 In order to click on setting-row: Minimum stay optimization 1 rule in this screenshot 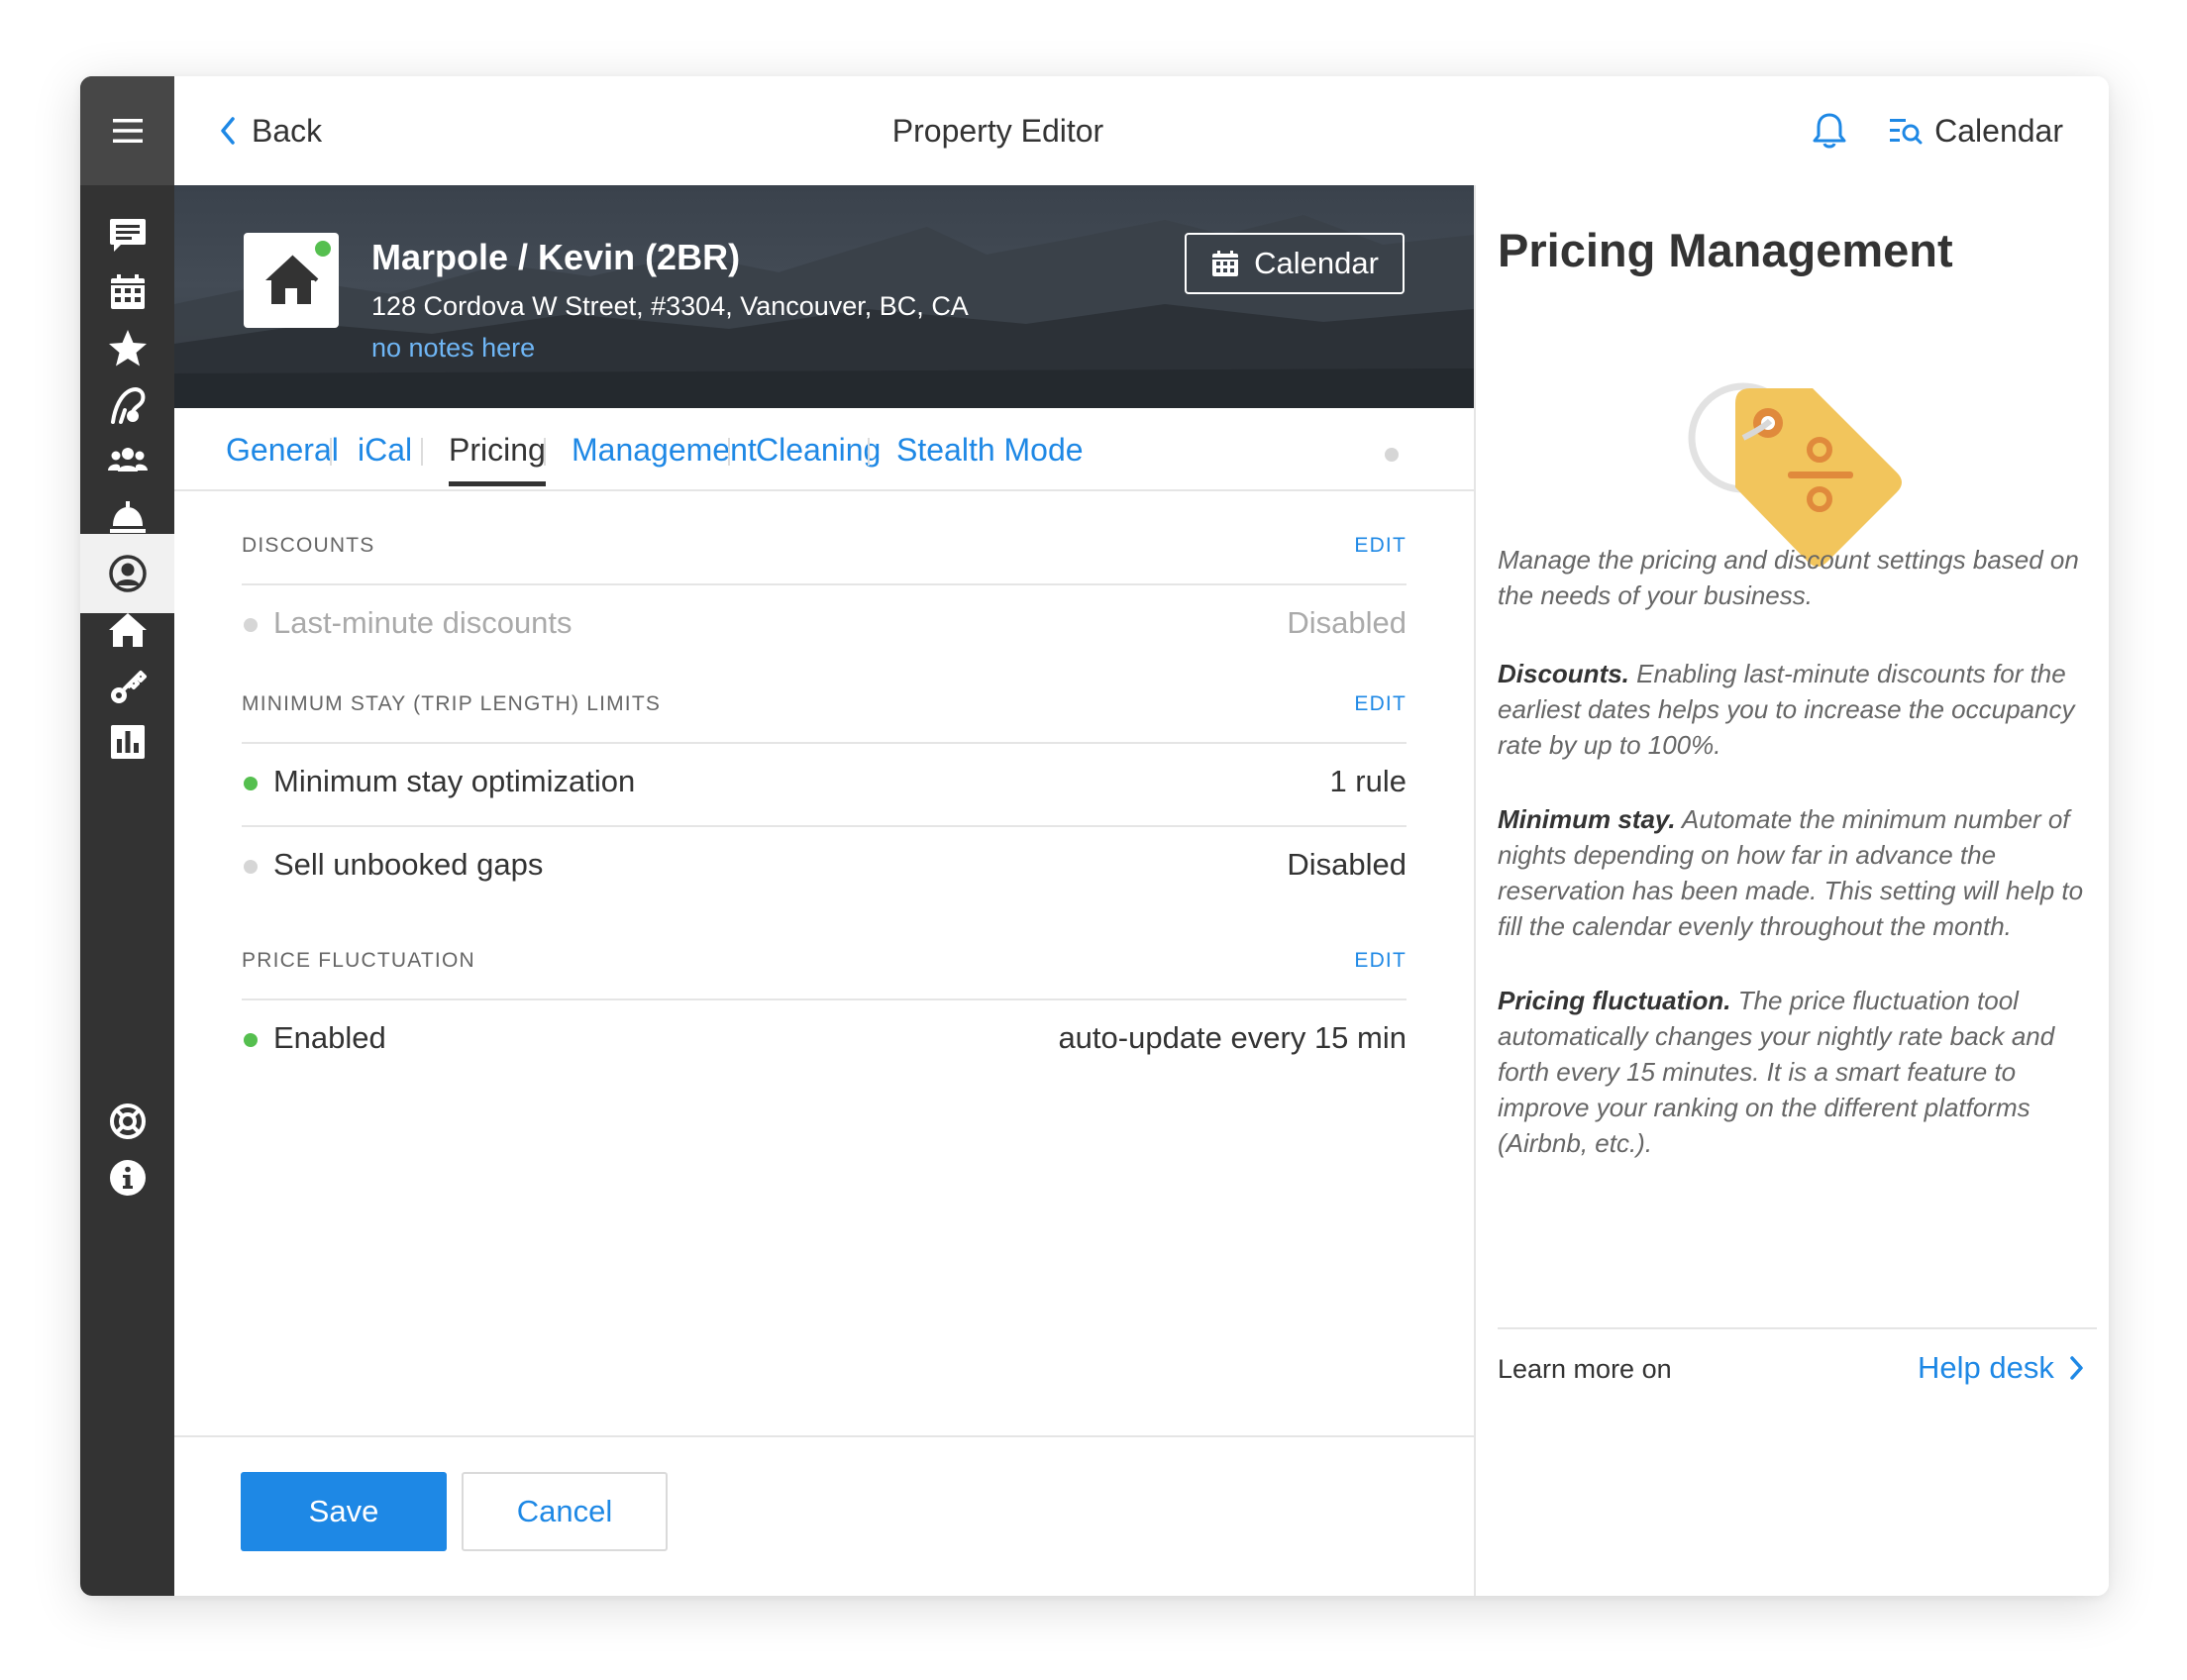, I will do `click(824, 785)`.